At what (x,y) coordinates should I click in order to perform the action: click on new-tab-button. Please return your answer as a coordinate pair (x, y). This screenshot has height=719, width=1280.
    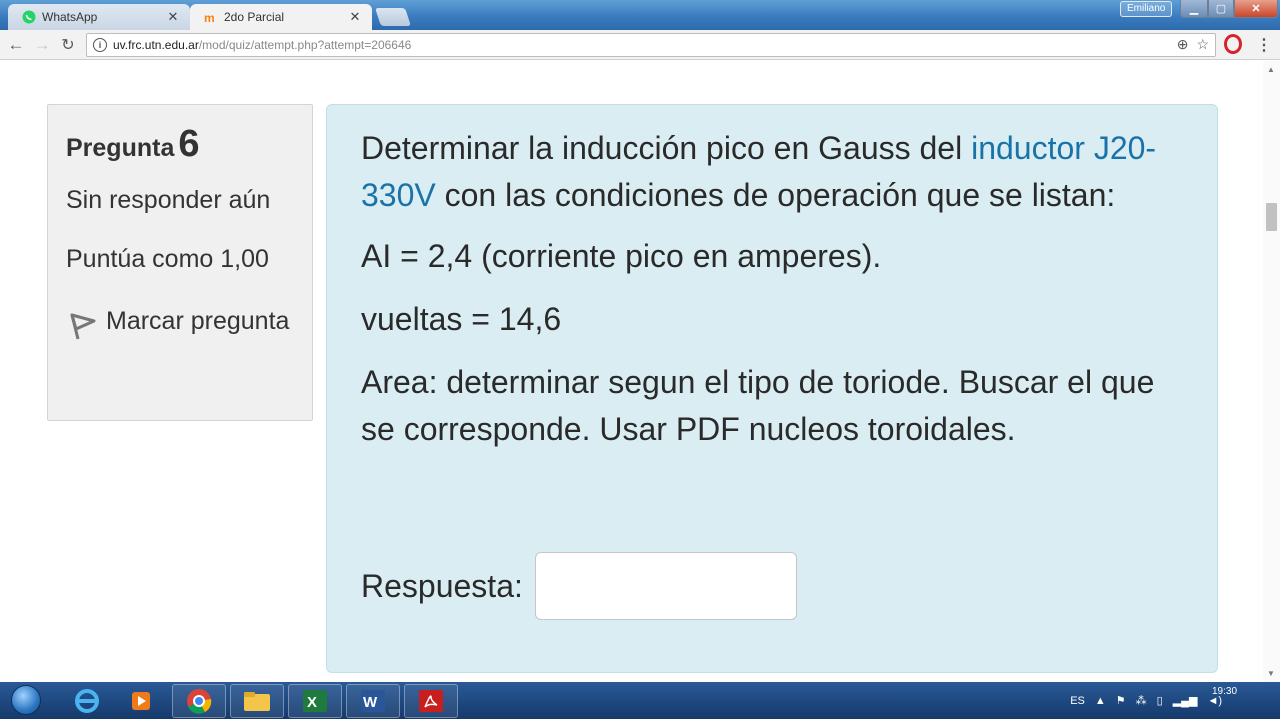
    Looking at the image, I should click on (393, 17).